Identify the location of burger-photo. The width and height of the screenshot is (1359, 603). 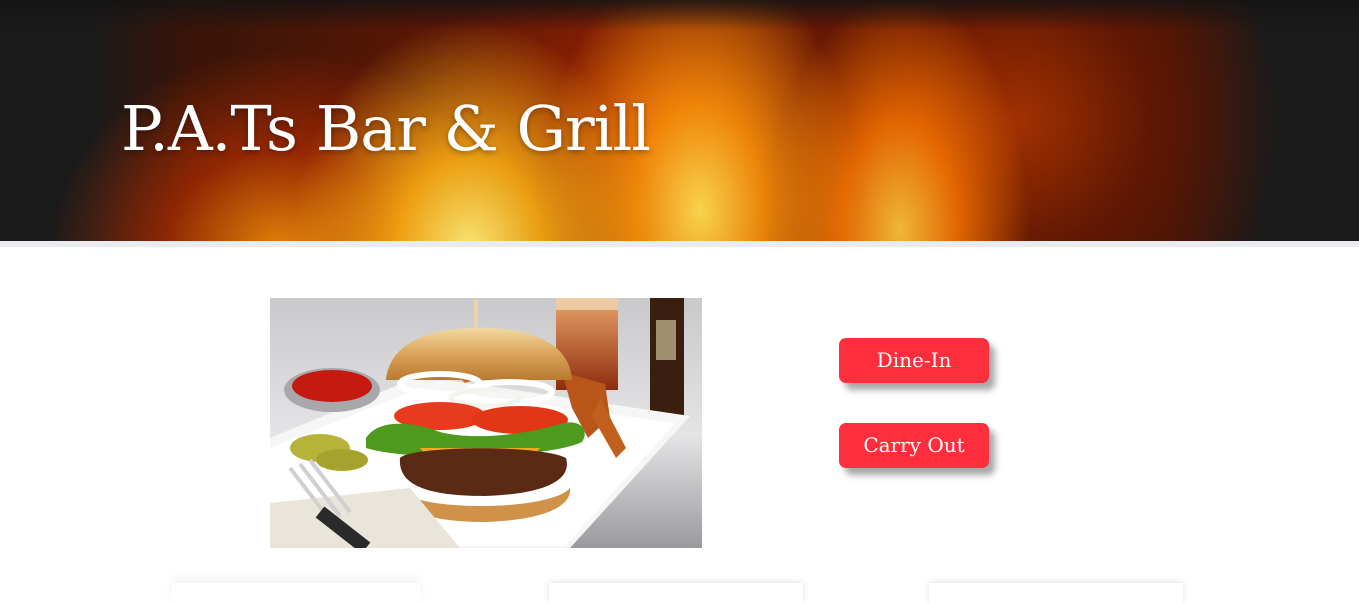
(486, 423).